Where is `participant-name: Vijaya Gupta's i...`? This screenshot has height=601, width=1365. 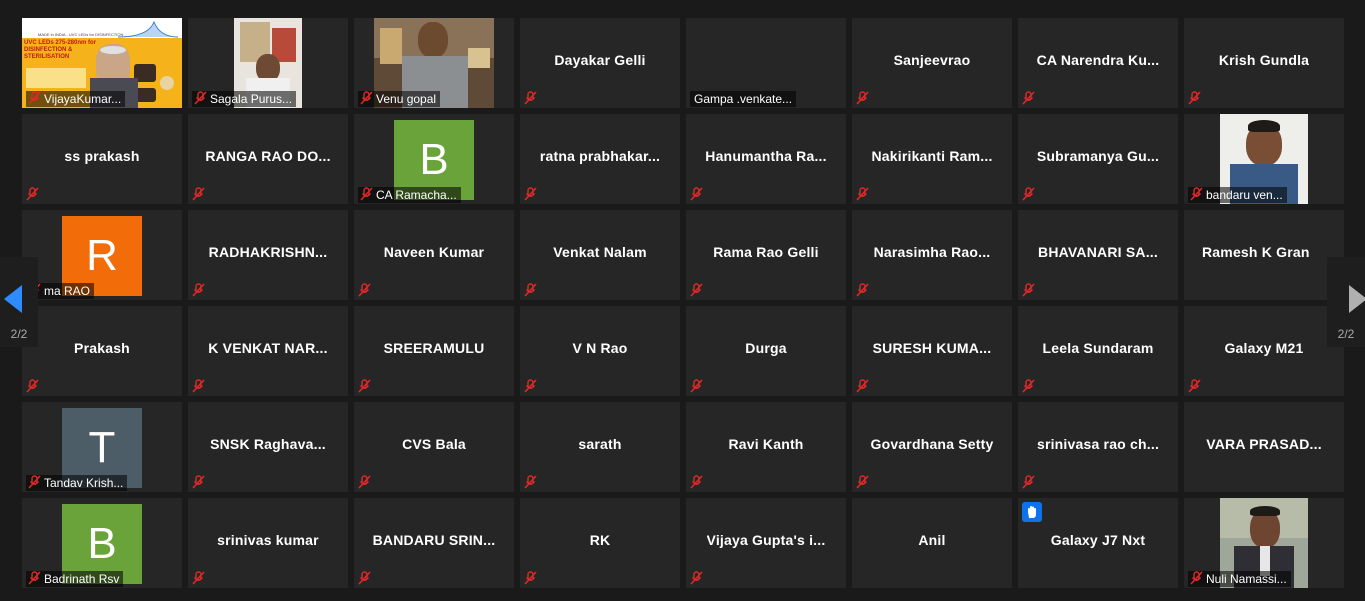
participant-name: Vijaya Gupta's i... is located at coordinates (766, 540).